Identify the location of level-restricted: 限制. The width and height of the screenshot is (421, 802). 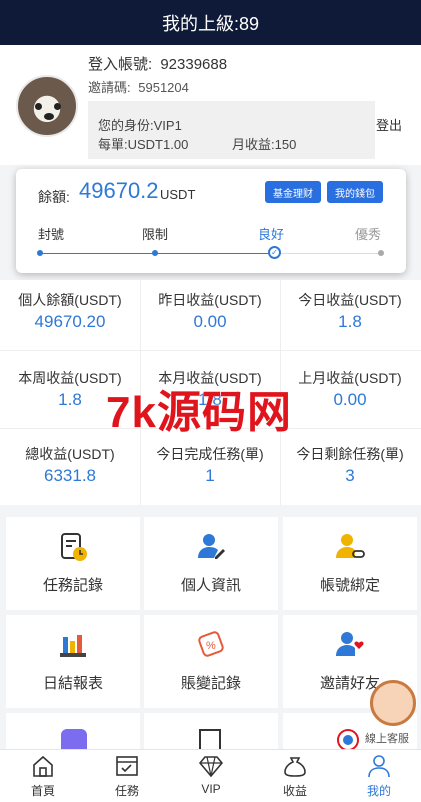
(155, 234).